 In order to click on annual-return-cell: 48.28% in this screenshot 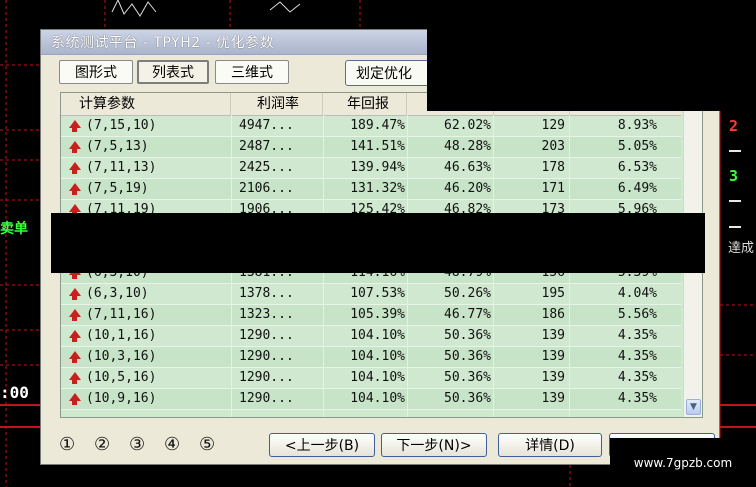, I will do `click(467, 146)`.